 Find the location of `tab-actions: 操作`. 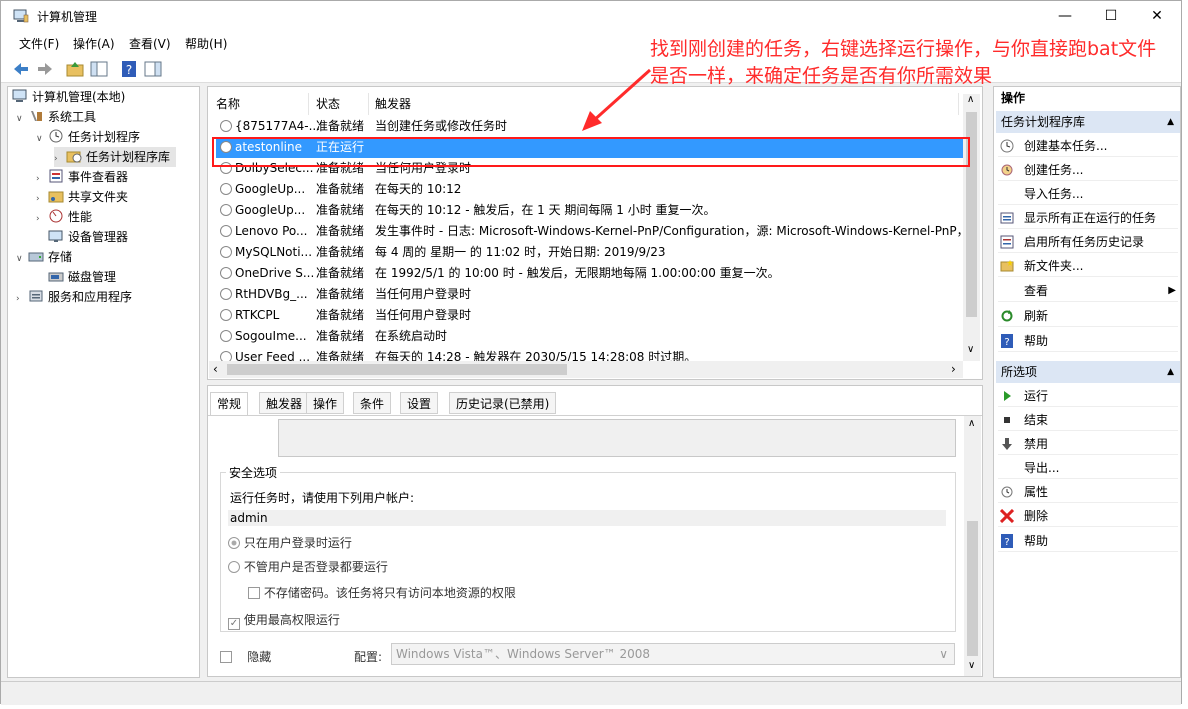

tab-actions: 操作 is located at coordinates (325, 403).